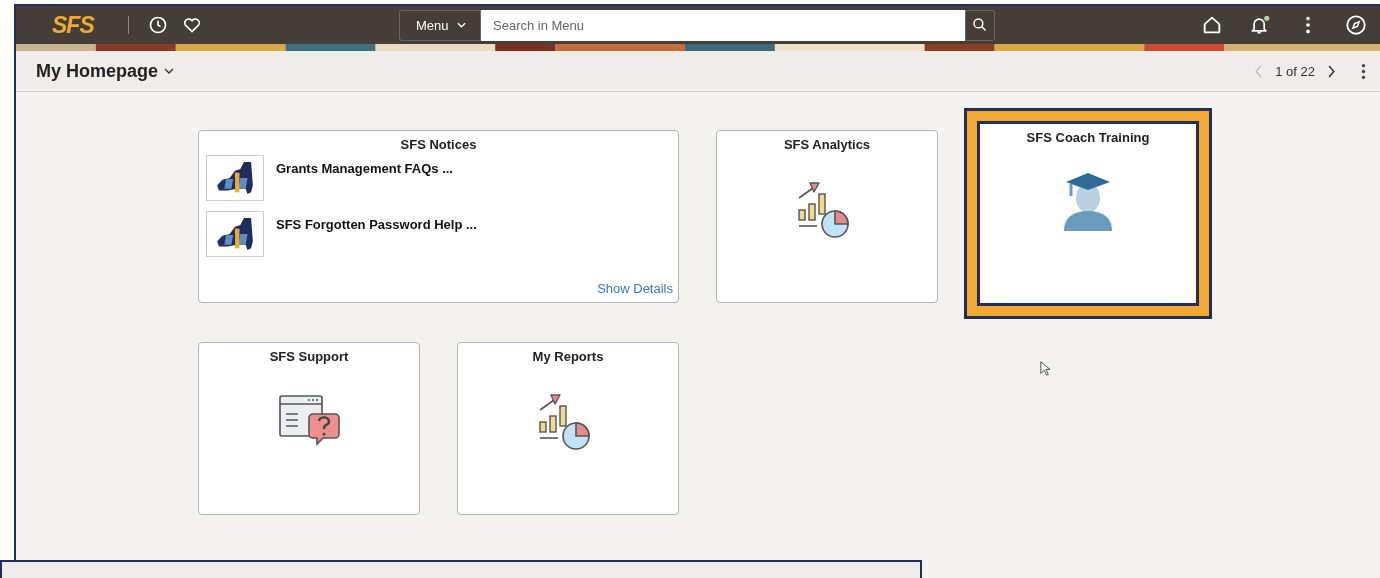 This screenshot has width=1380, height=578. I want to click on search-icon, so click(980, 25).